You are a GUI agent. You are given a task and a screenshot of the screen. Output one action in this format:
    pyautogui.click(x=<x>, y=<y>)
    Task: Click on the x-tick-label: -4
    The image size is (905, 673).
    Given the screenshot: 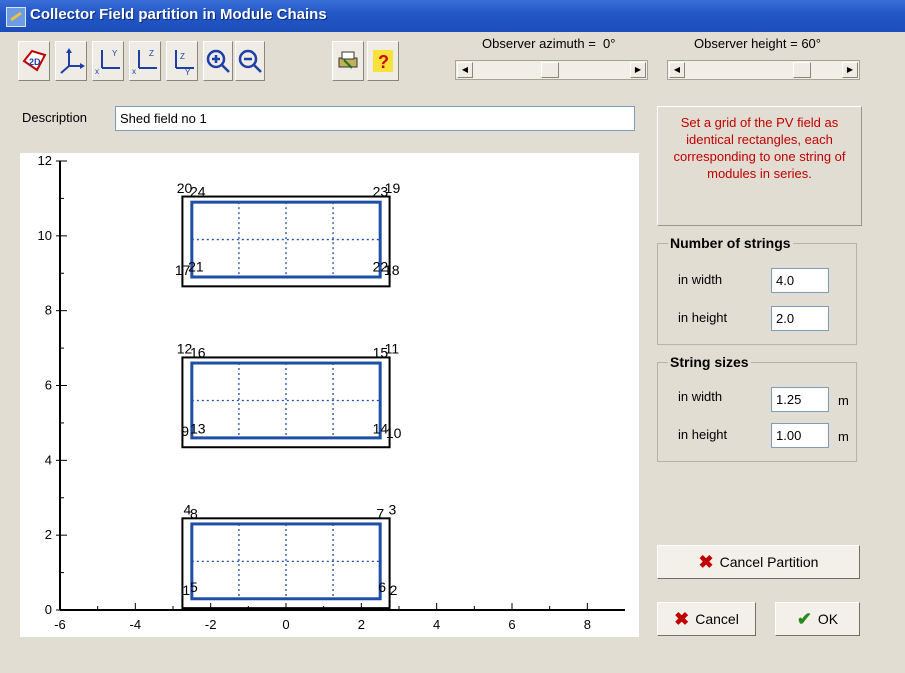 What is the action you would take?
    pyautogui.click(x=136, y=624)
    